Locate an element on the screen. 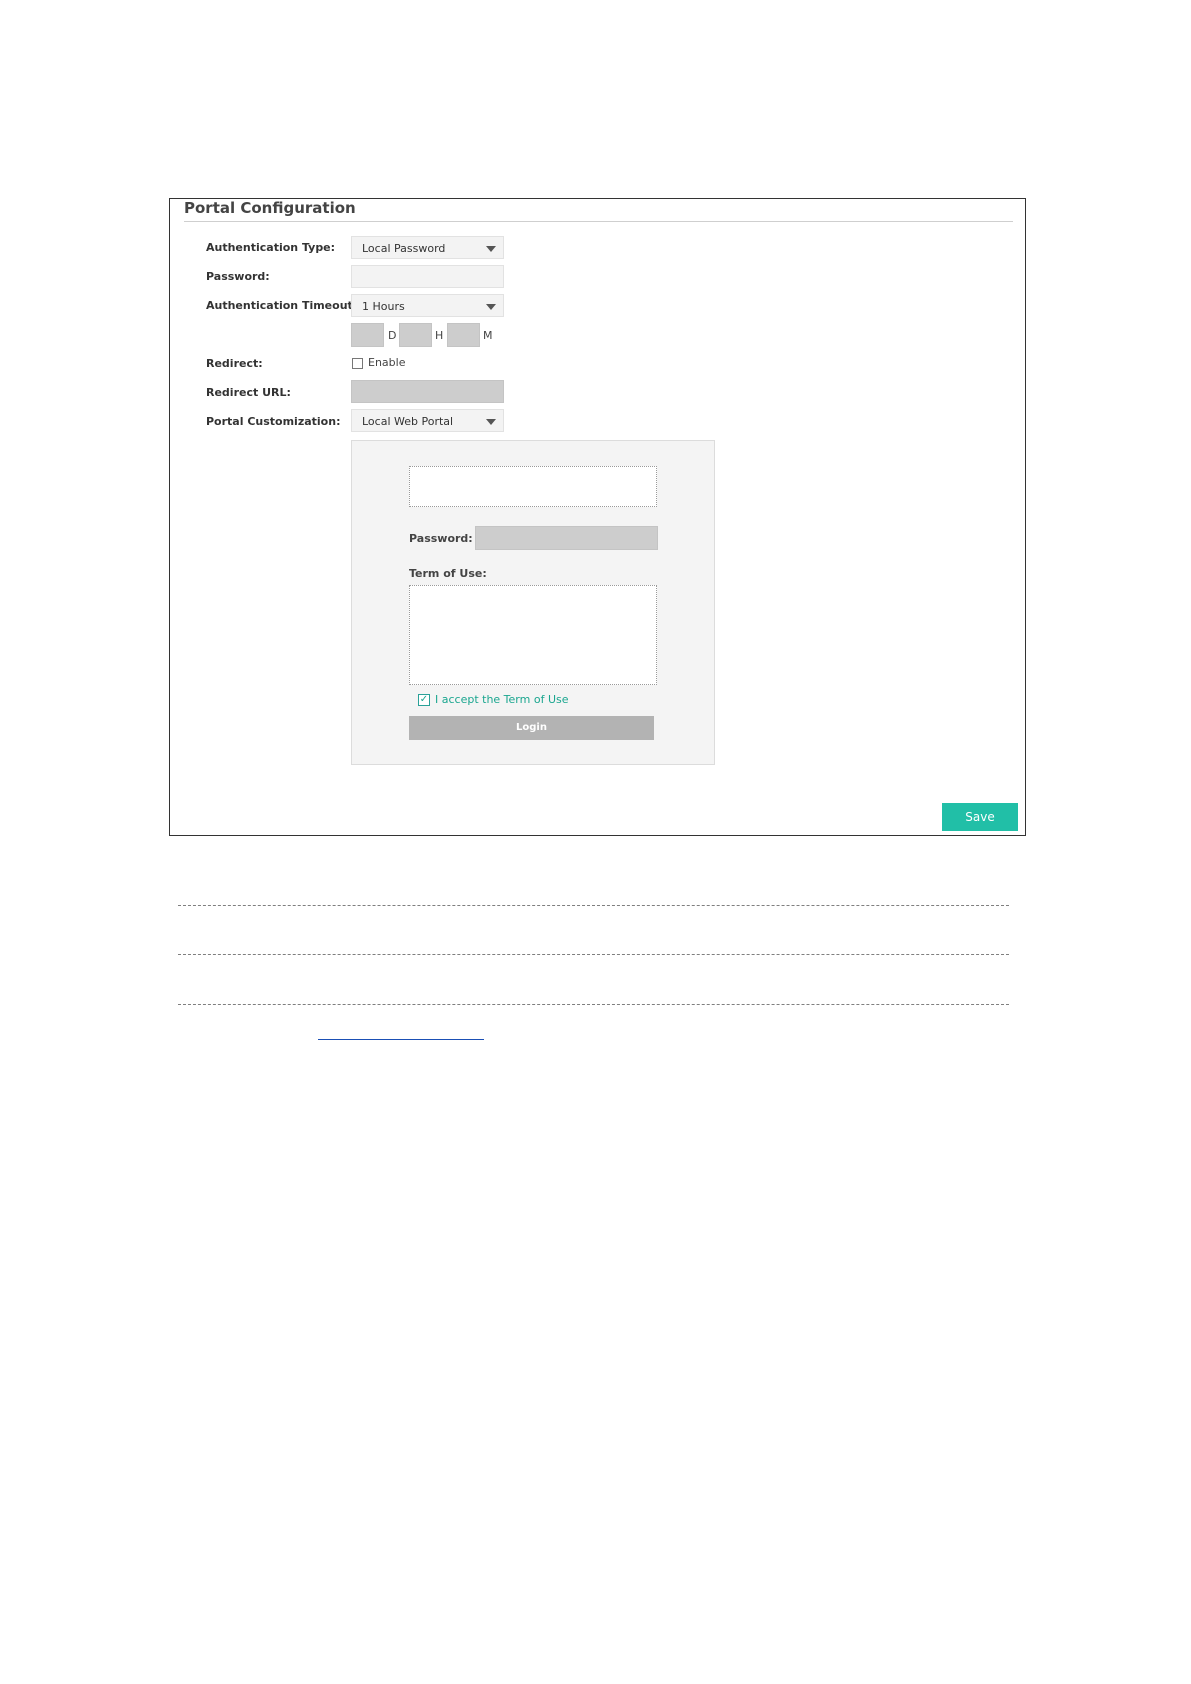  redirect-url-label: Redirect URL: is located at coordinates (248, 392).